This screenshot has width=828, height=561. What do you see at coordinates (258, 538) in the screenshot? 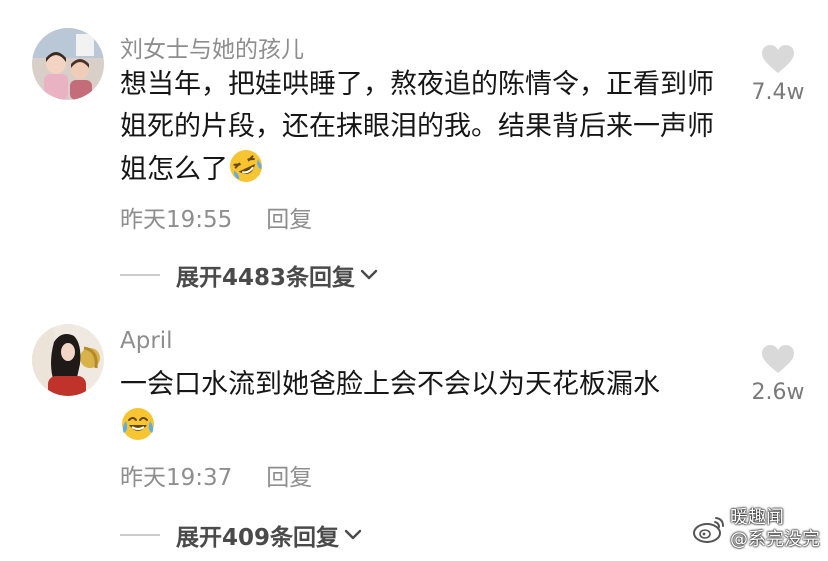
I see `expand-replies-label: 展开409条回复` at bounding box center [258, 538].